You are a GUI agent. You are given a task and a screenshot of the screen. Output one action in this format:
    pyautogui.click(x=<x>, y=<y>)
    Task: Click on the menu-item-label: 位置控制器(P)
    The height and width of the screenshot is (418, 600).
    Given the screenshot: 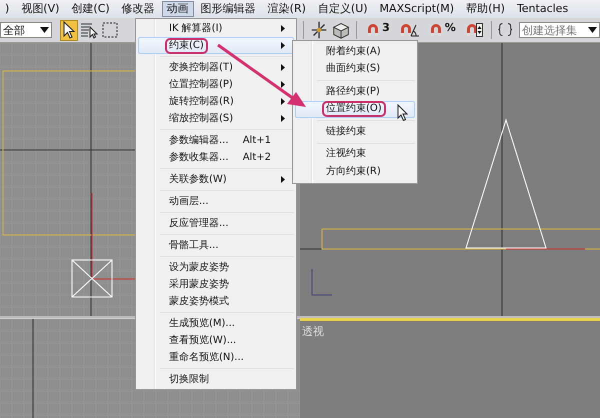 What is the action you would take?
    pyautogui.click(x=201, y=85)
    